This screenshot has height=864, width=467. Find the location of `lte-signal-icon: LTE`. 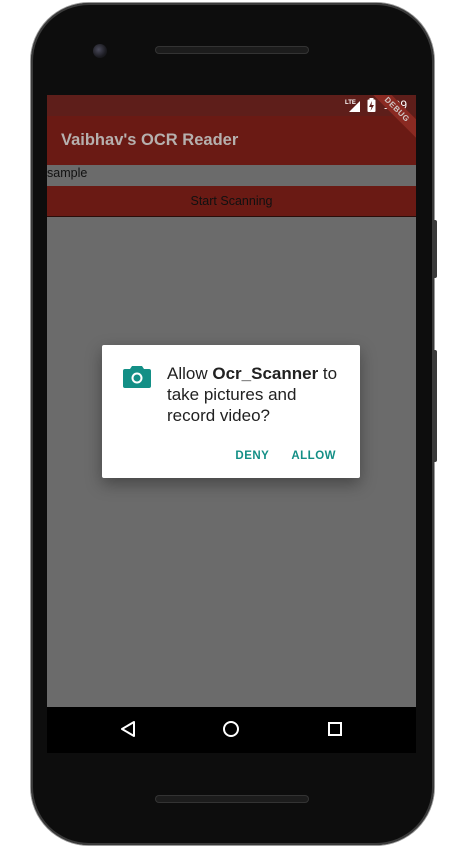

lte-signal-icon: LTE is located at coordinates (352, 106).